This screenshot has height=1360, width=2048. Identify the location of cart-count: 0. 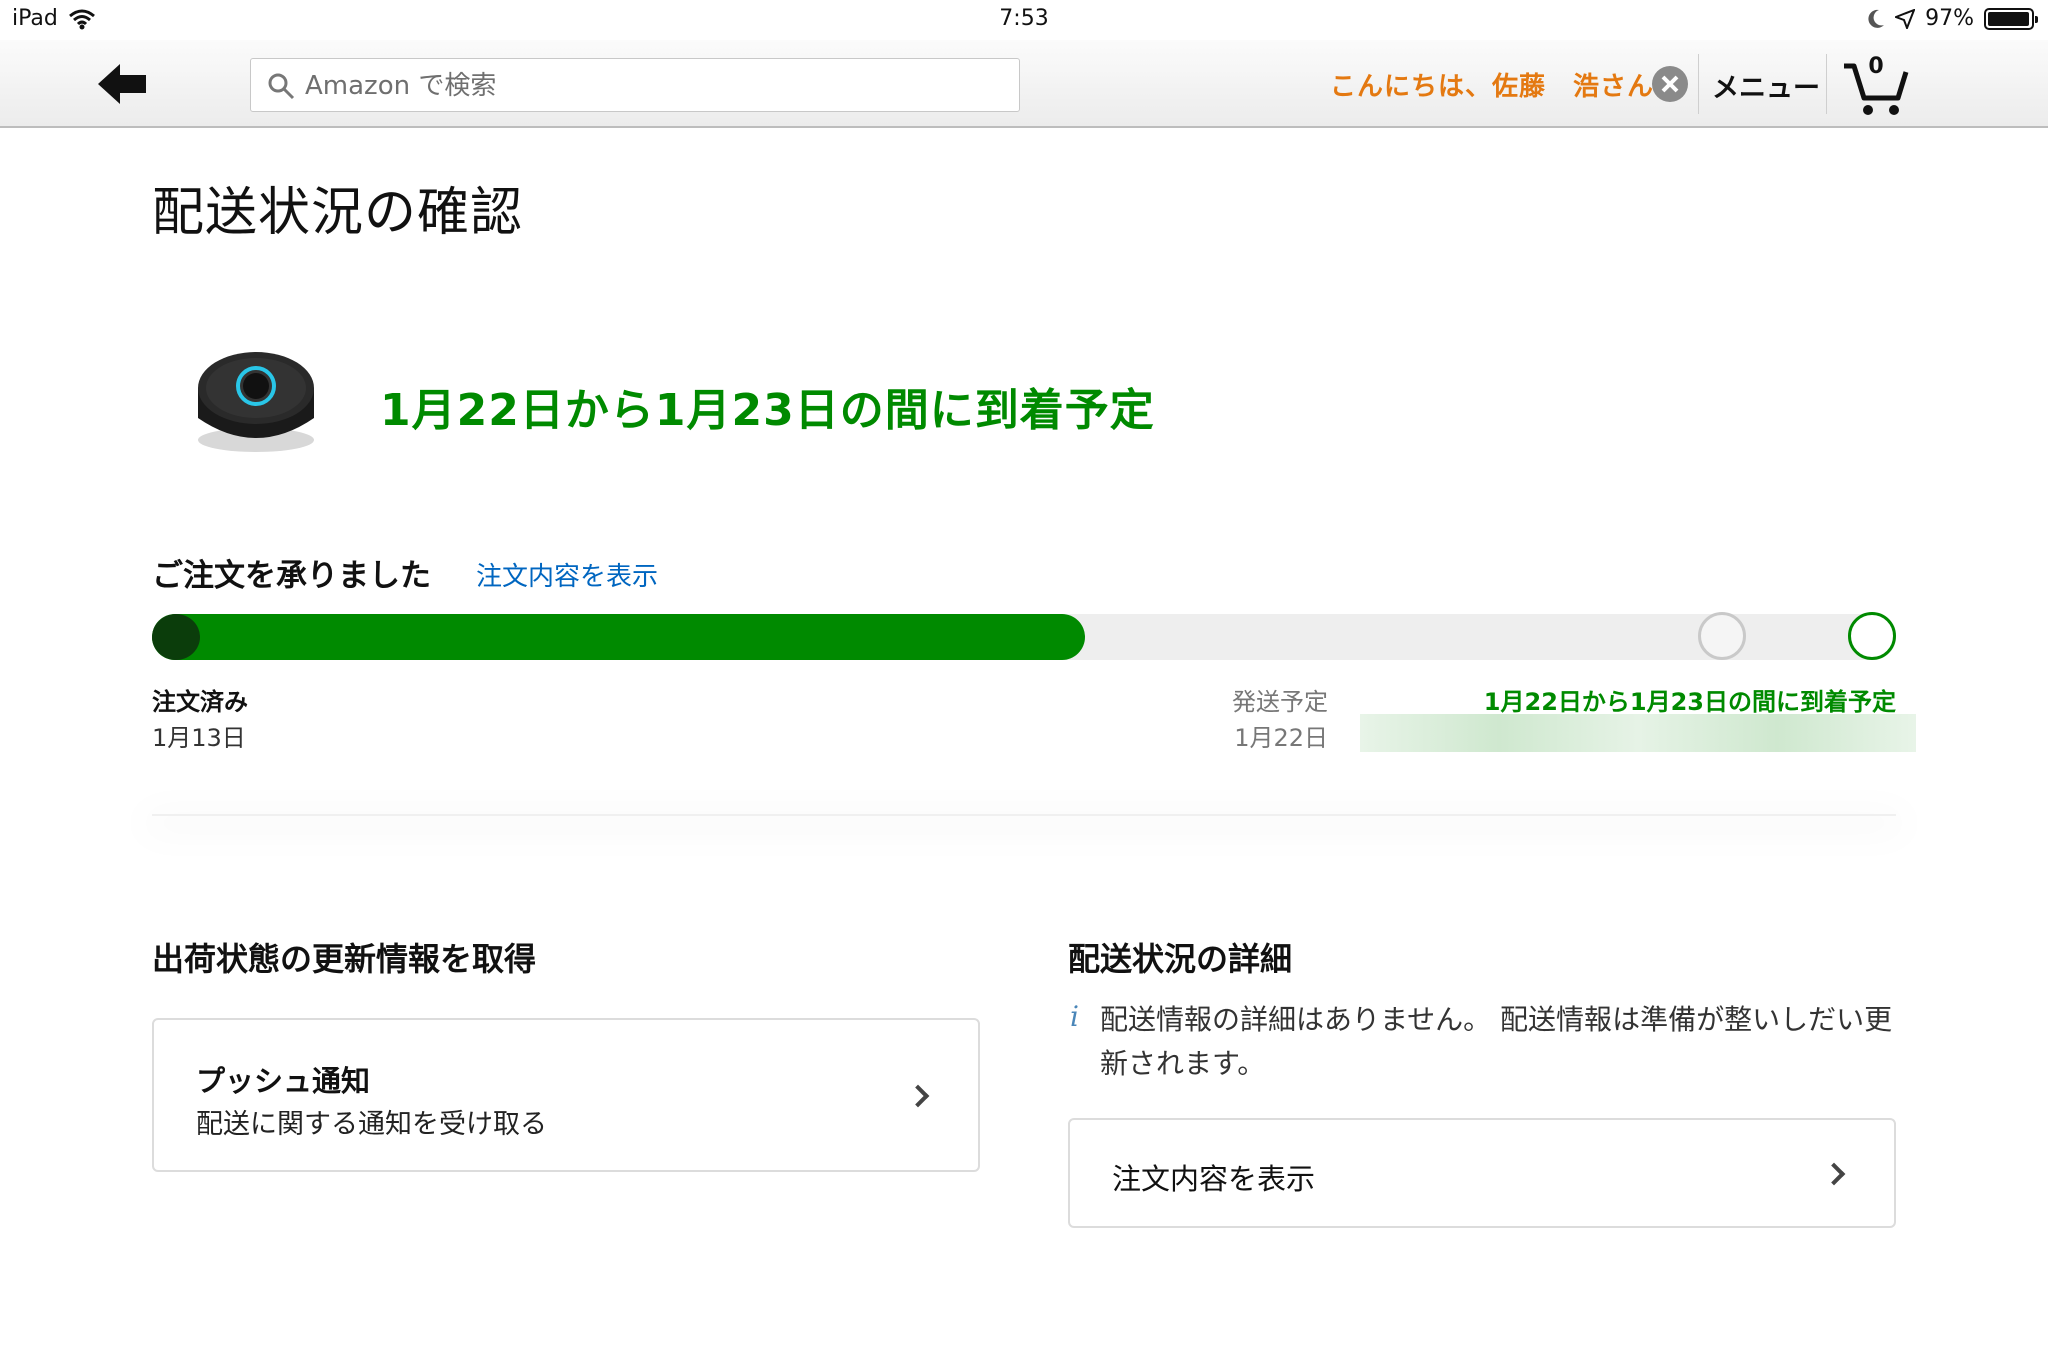
(1876, 66).